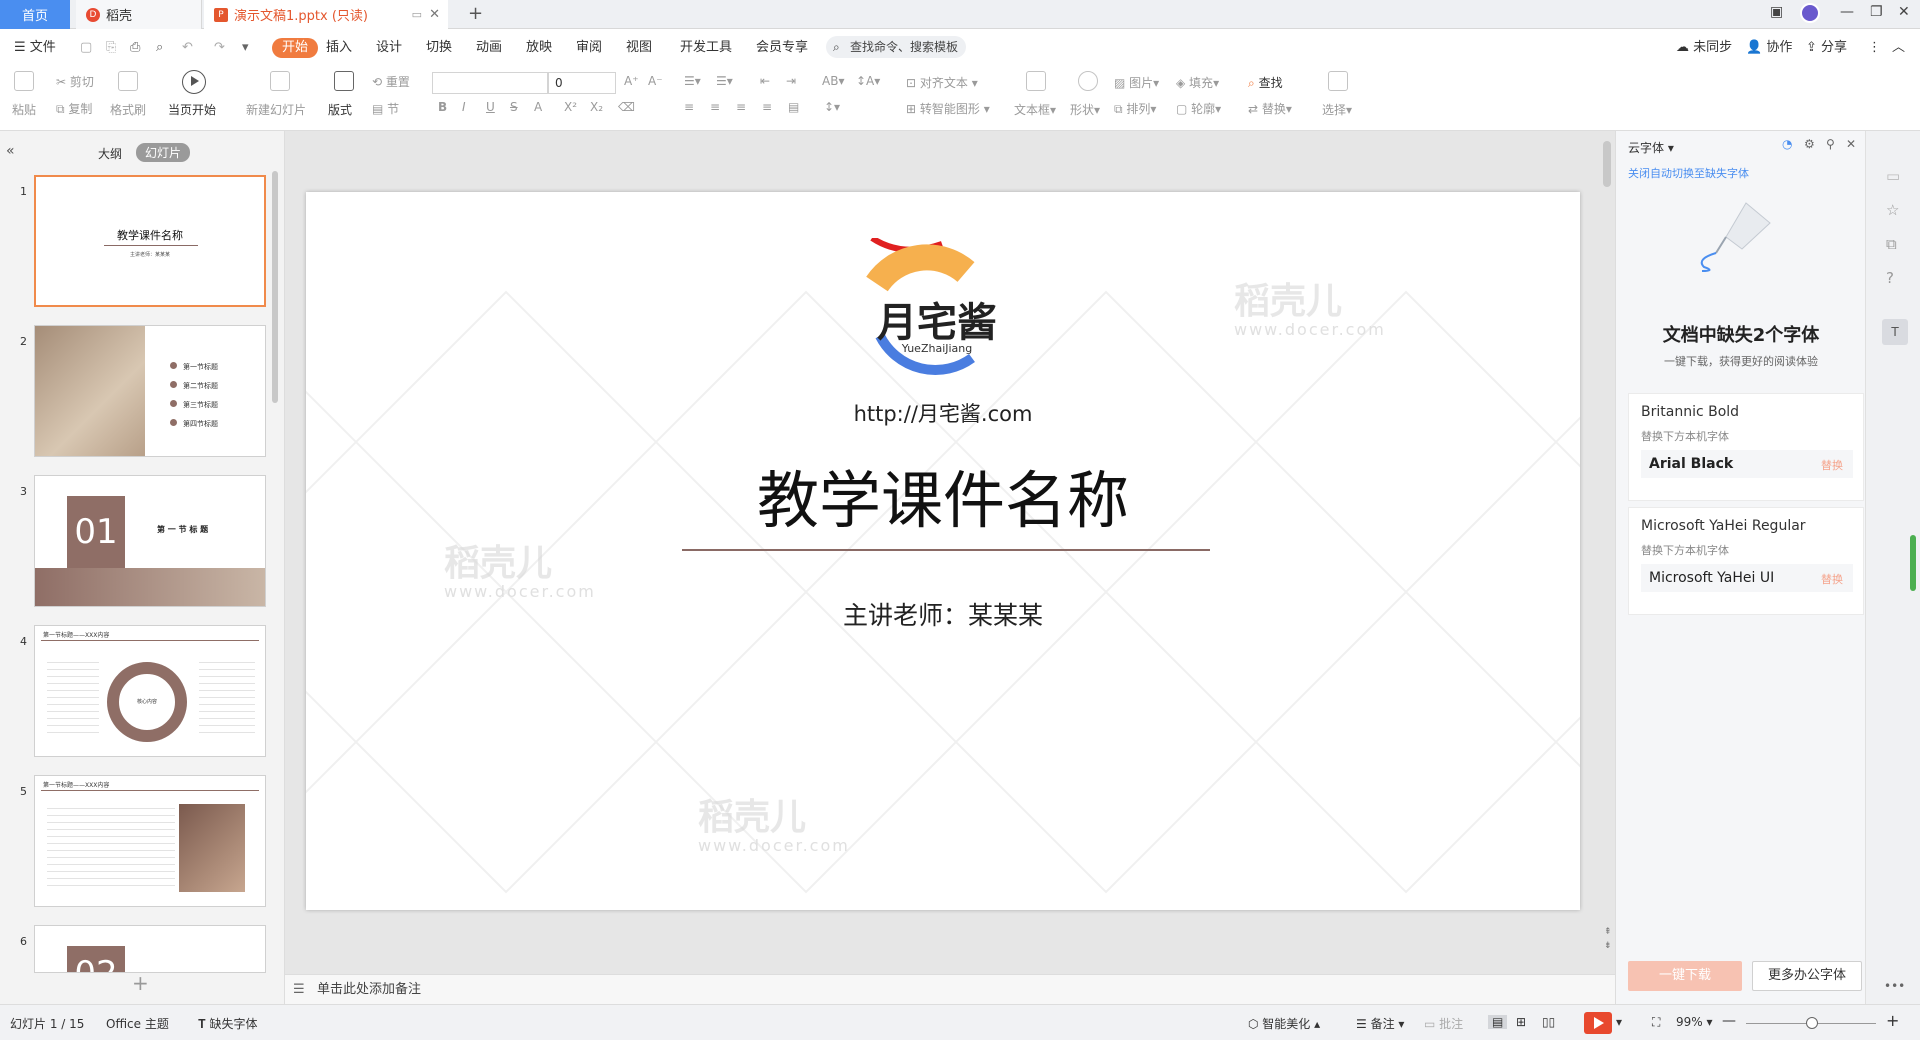  What do you see at coordinates (228, 1023) in the screenshot?
I see `missing-fonts-status: 𝐓 缺失字体` at bounding box center [228, 1023].